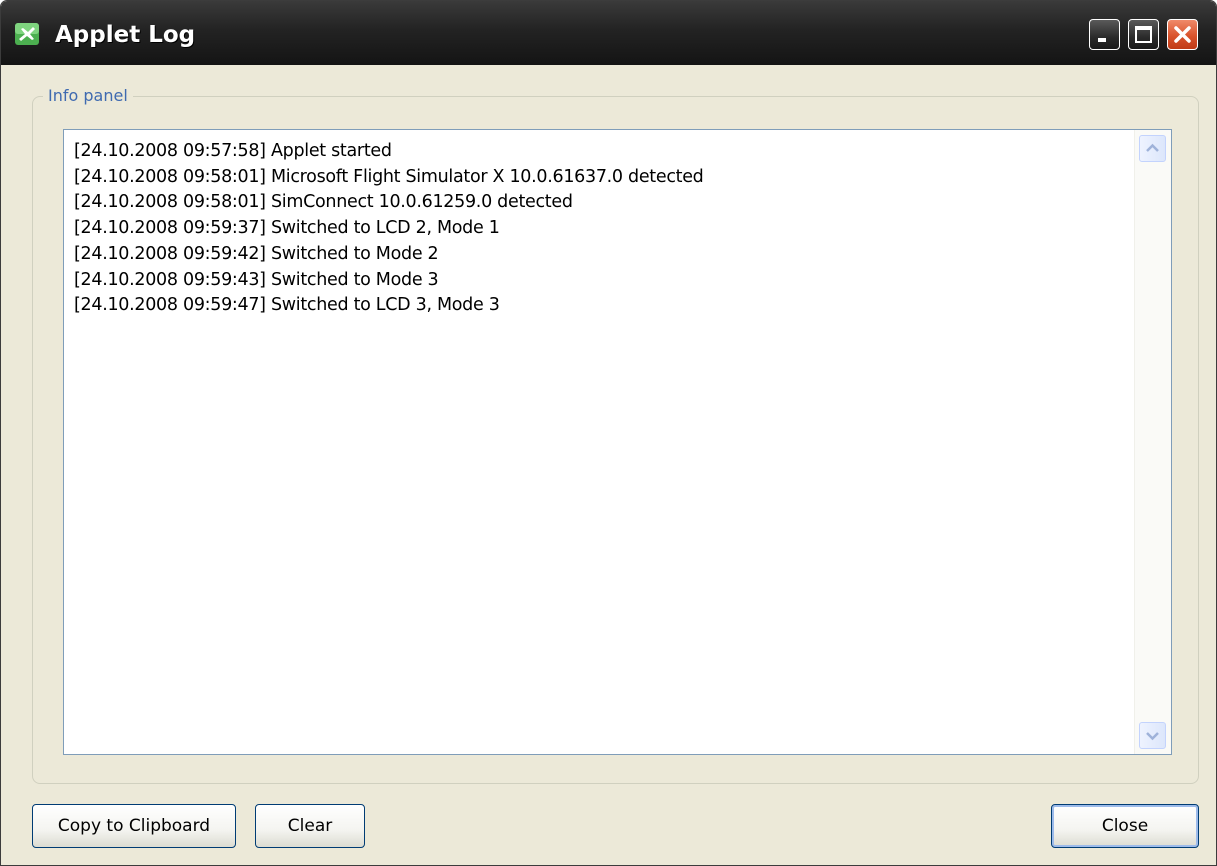  I want to click on minimize-button, so click(1104, 34).